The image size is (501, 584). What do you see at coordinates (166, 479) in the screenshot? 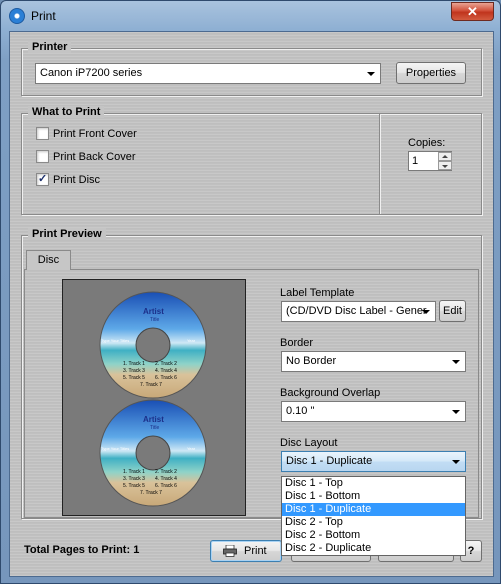
I see `disc-bottom-track-4: 4. Track 4` at bounding box center [166, 479].